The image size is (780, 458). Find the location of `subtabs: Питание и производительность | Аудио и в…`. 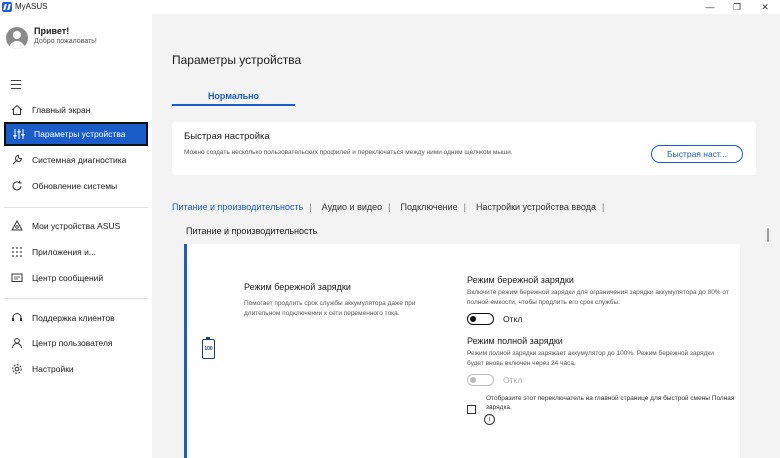

subtabs: Питание и производительность | Аудио и в… is located at coordinates (393, 207).